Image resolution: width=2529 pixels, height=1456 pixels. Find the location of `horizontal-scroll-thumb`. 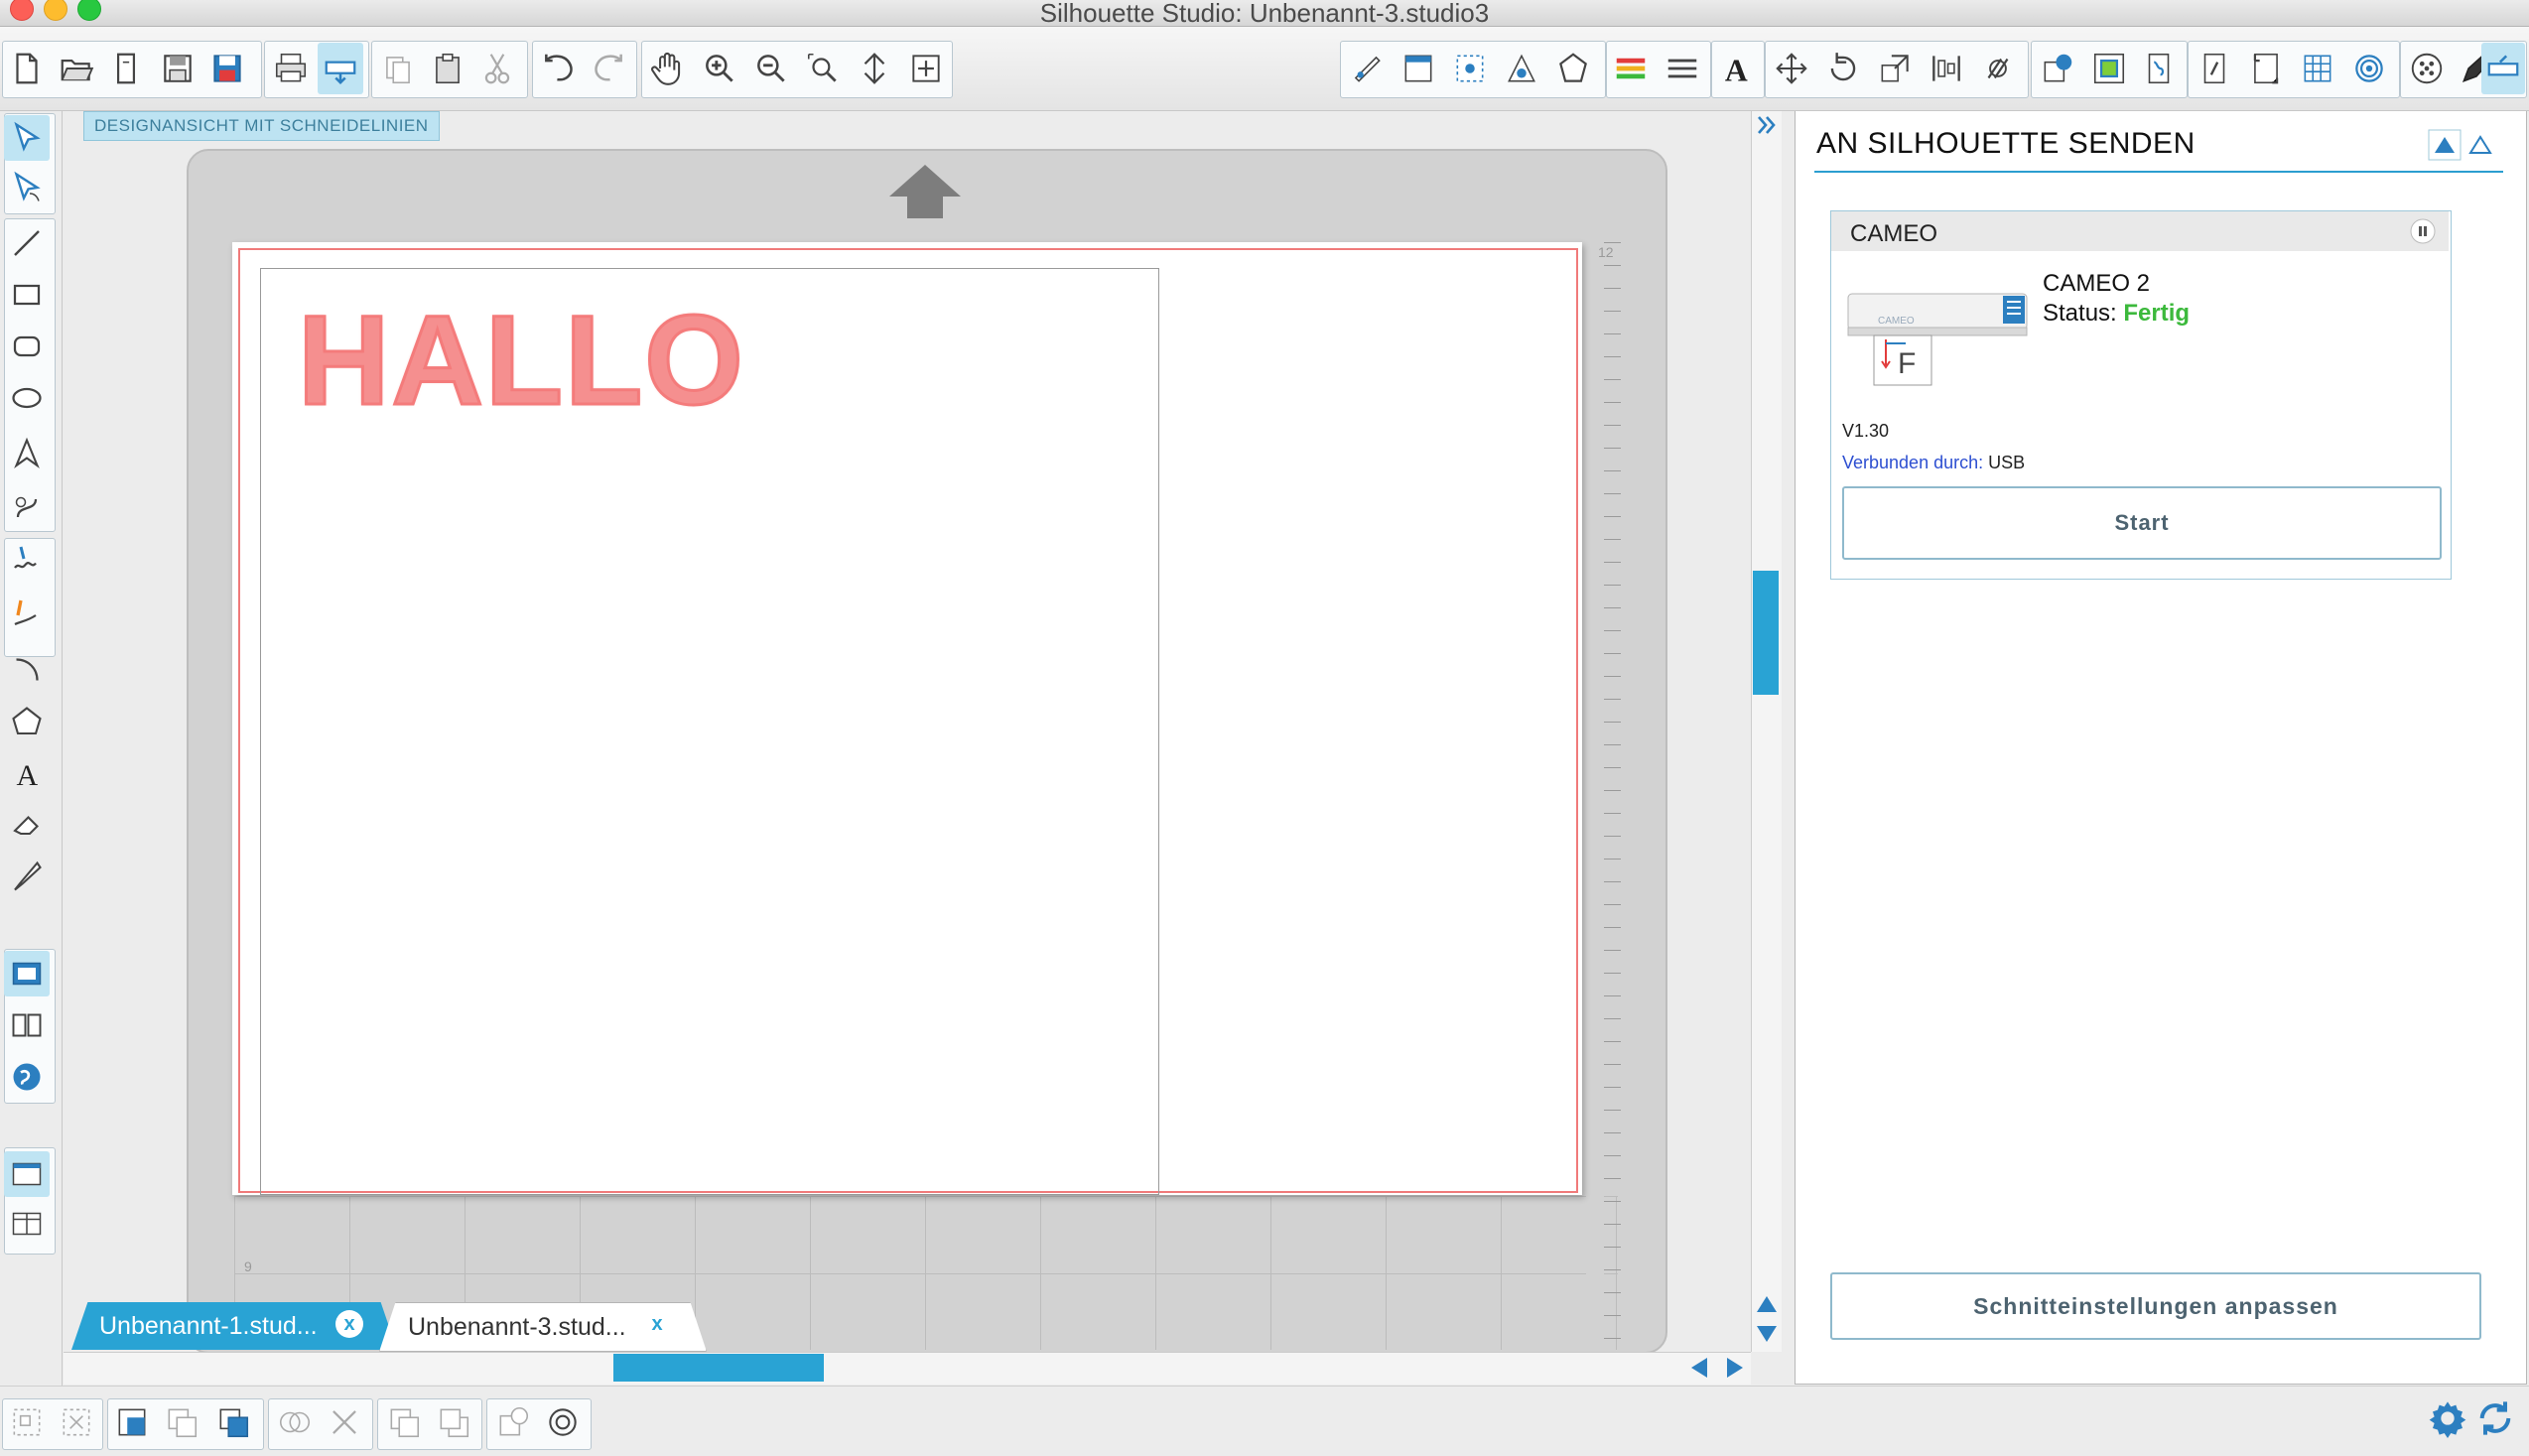

horizontal-scroll-thumb is located at coordinates (718, 1368).